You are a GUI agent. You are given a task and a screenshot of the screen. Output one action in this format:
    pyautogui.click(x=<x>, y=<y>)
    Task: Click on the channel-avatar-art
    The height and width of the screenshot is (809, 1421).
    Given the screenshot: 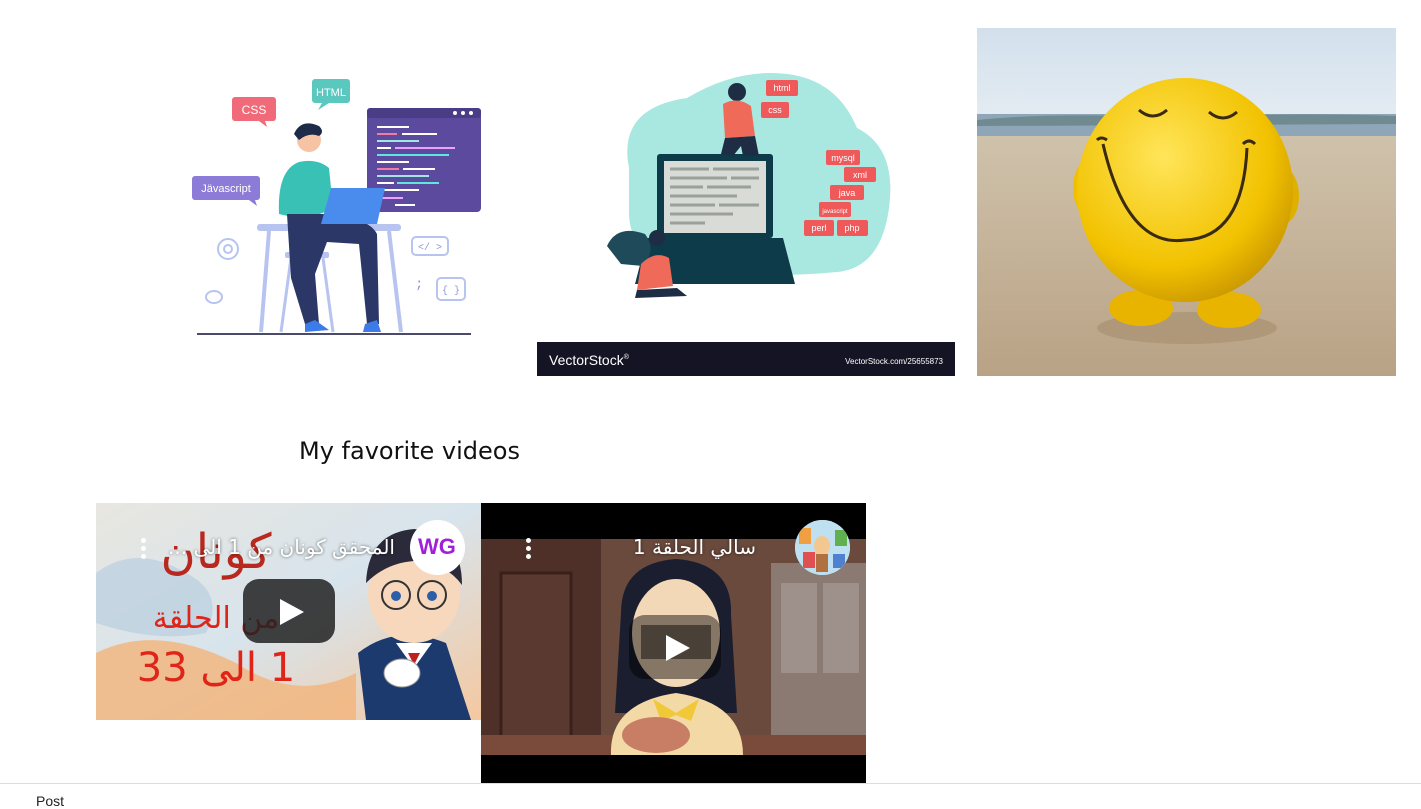 What is the action you would take?
    pyautogui.click(x=822, y=547)
    